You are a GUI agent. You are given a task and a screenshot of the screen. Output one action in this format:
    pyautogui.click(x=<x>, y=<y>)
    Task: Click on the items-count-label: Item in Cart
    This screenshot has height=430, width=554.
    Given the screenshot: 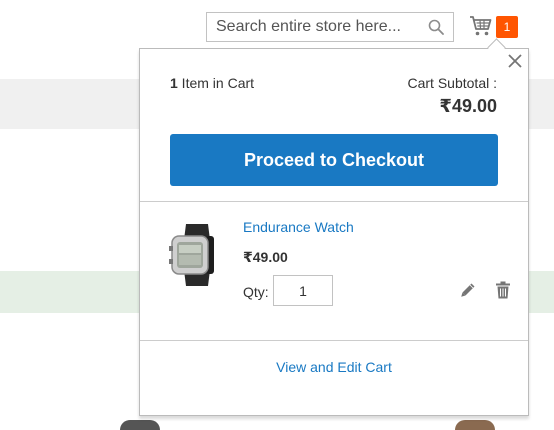 What is the action you would take?
    pyautogui.click(x=216, y=83)
    